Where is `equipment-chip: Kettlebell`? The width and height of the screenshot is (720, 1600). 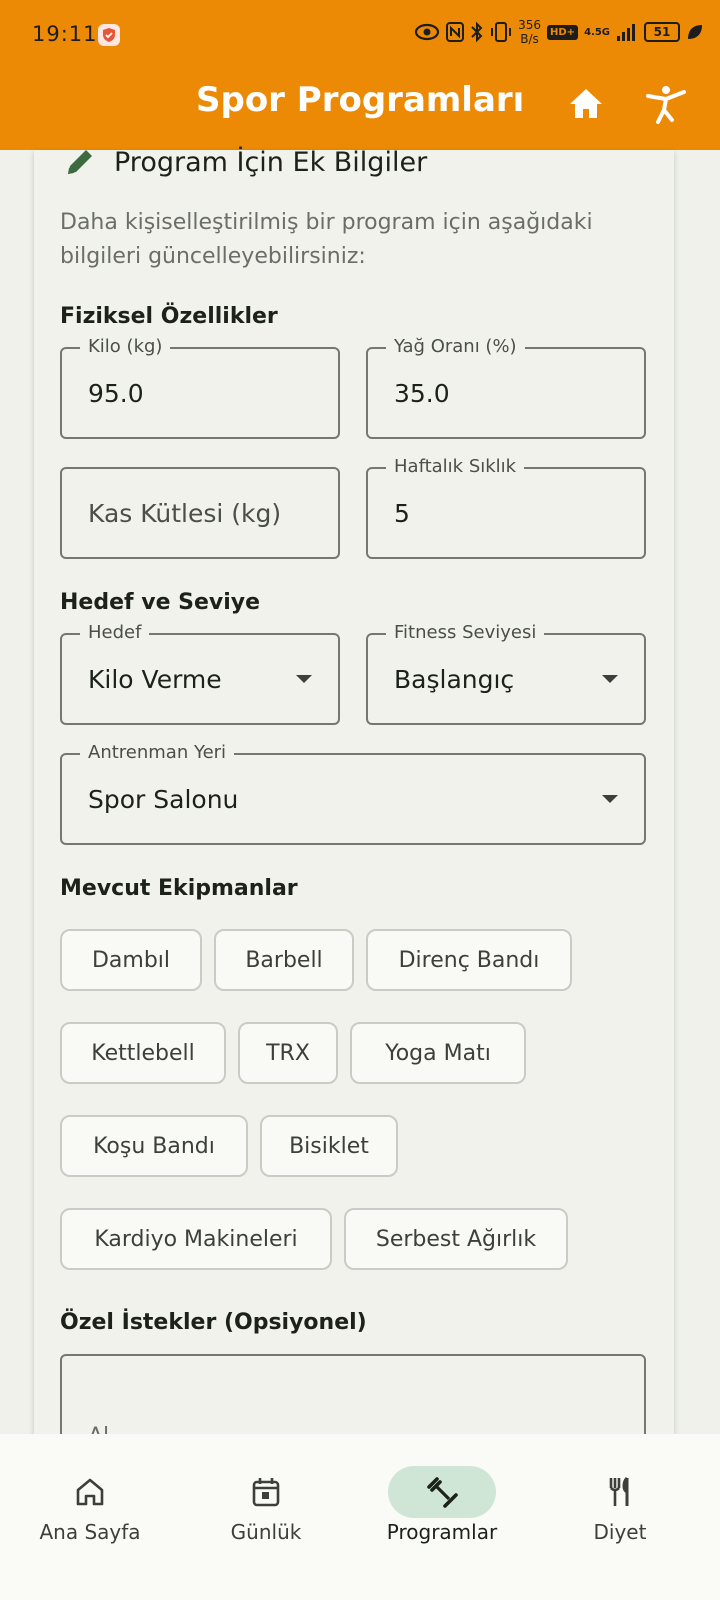 equipment-chip: Kettlebell is located at coordinates (143, 1053).